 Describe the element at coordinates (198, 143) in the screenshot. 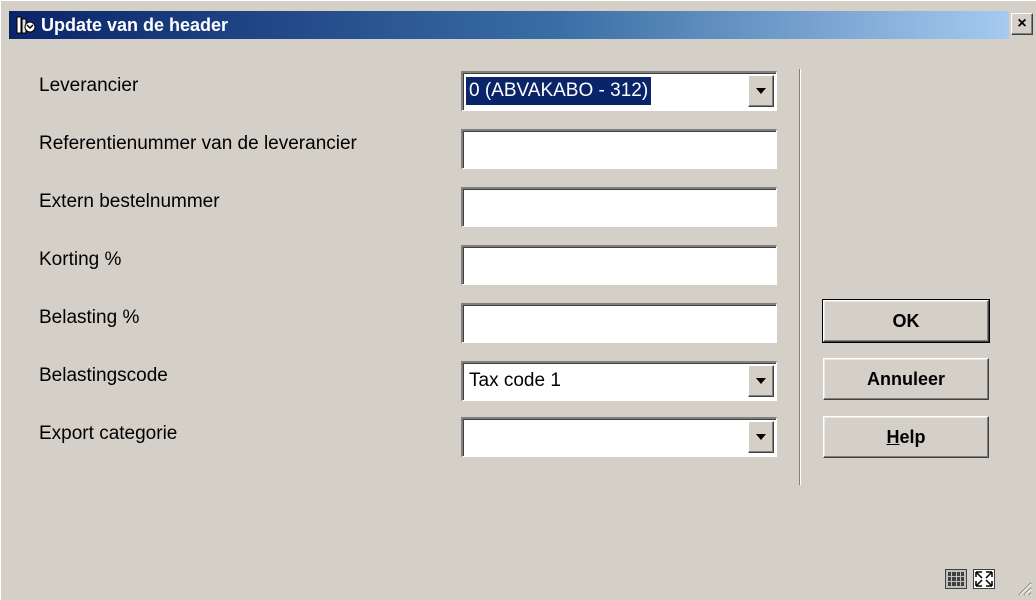

I see `label-referentienummer: Referentienummer van de leverancier` at that location.